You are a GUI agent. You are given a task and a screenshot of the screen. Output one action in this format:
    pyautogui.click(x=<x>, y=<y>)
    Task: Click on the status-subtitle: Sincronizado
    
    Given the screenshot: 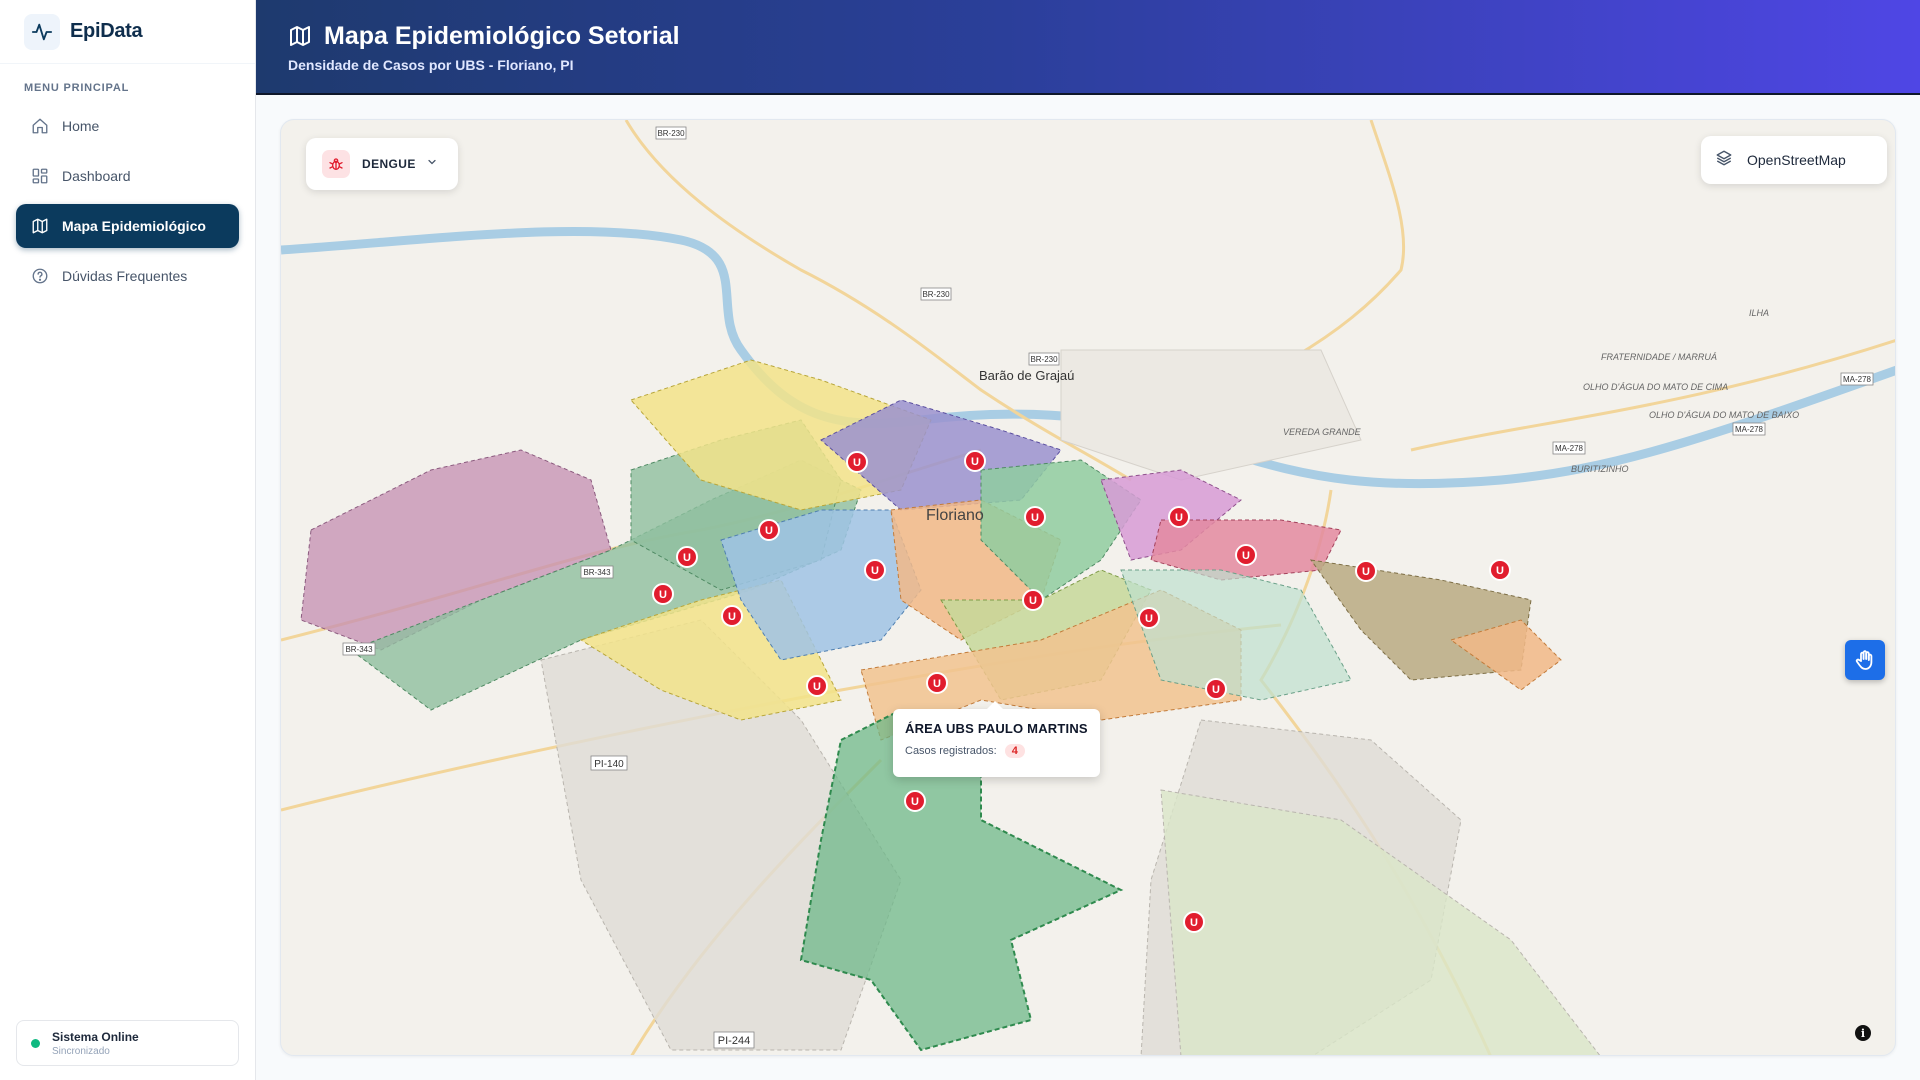 What is the action you would take?
    pyautogui.click(x=81, y=1051)
    